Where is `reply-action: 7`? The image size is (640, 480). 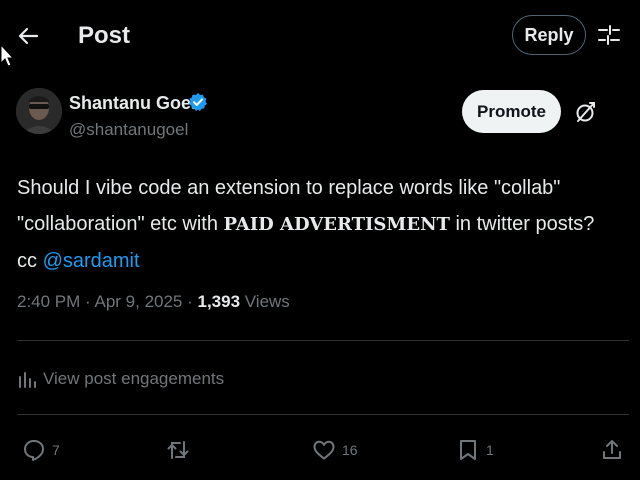 reply-action: 7 is located at coordinates (41, 450).